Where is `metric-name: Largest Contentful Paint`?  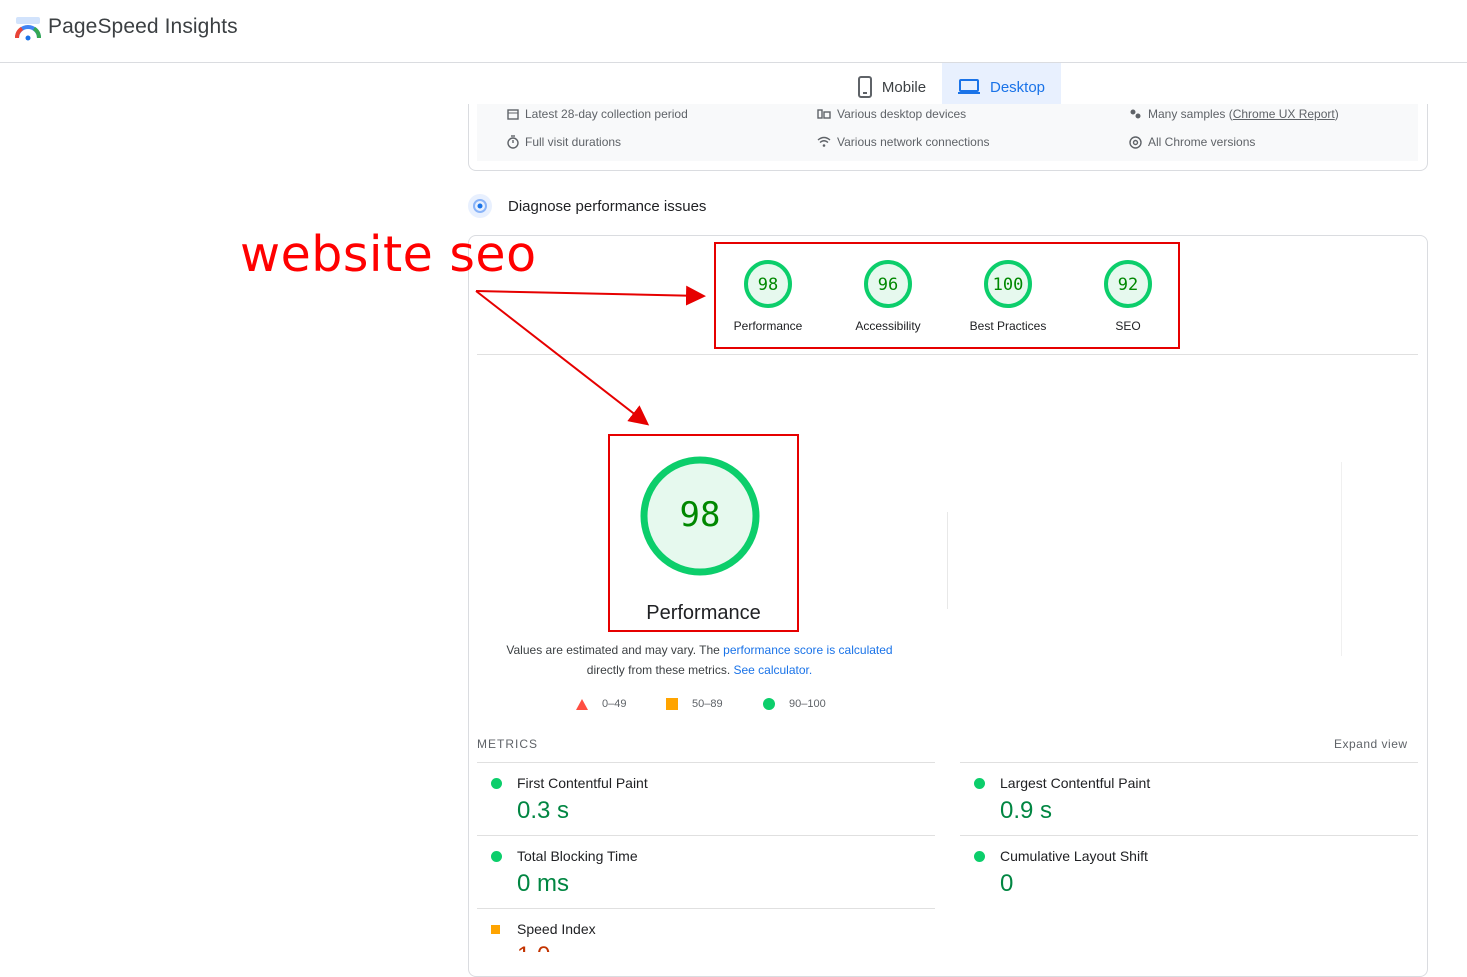 metric-name: Largest Contentful Paint is located at coordinates (1075, 783).